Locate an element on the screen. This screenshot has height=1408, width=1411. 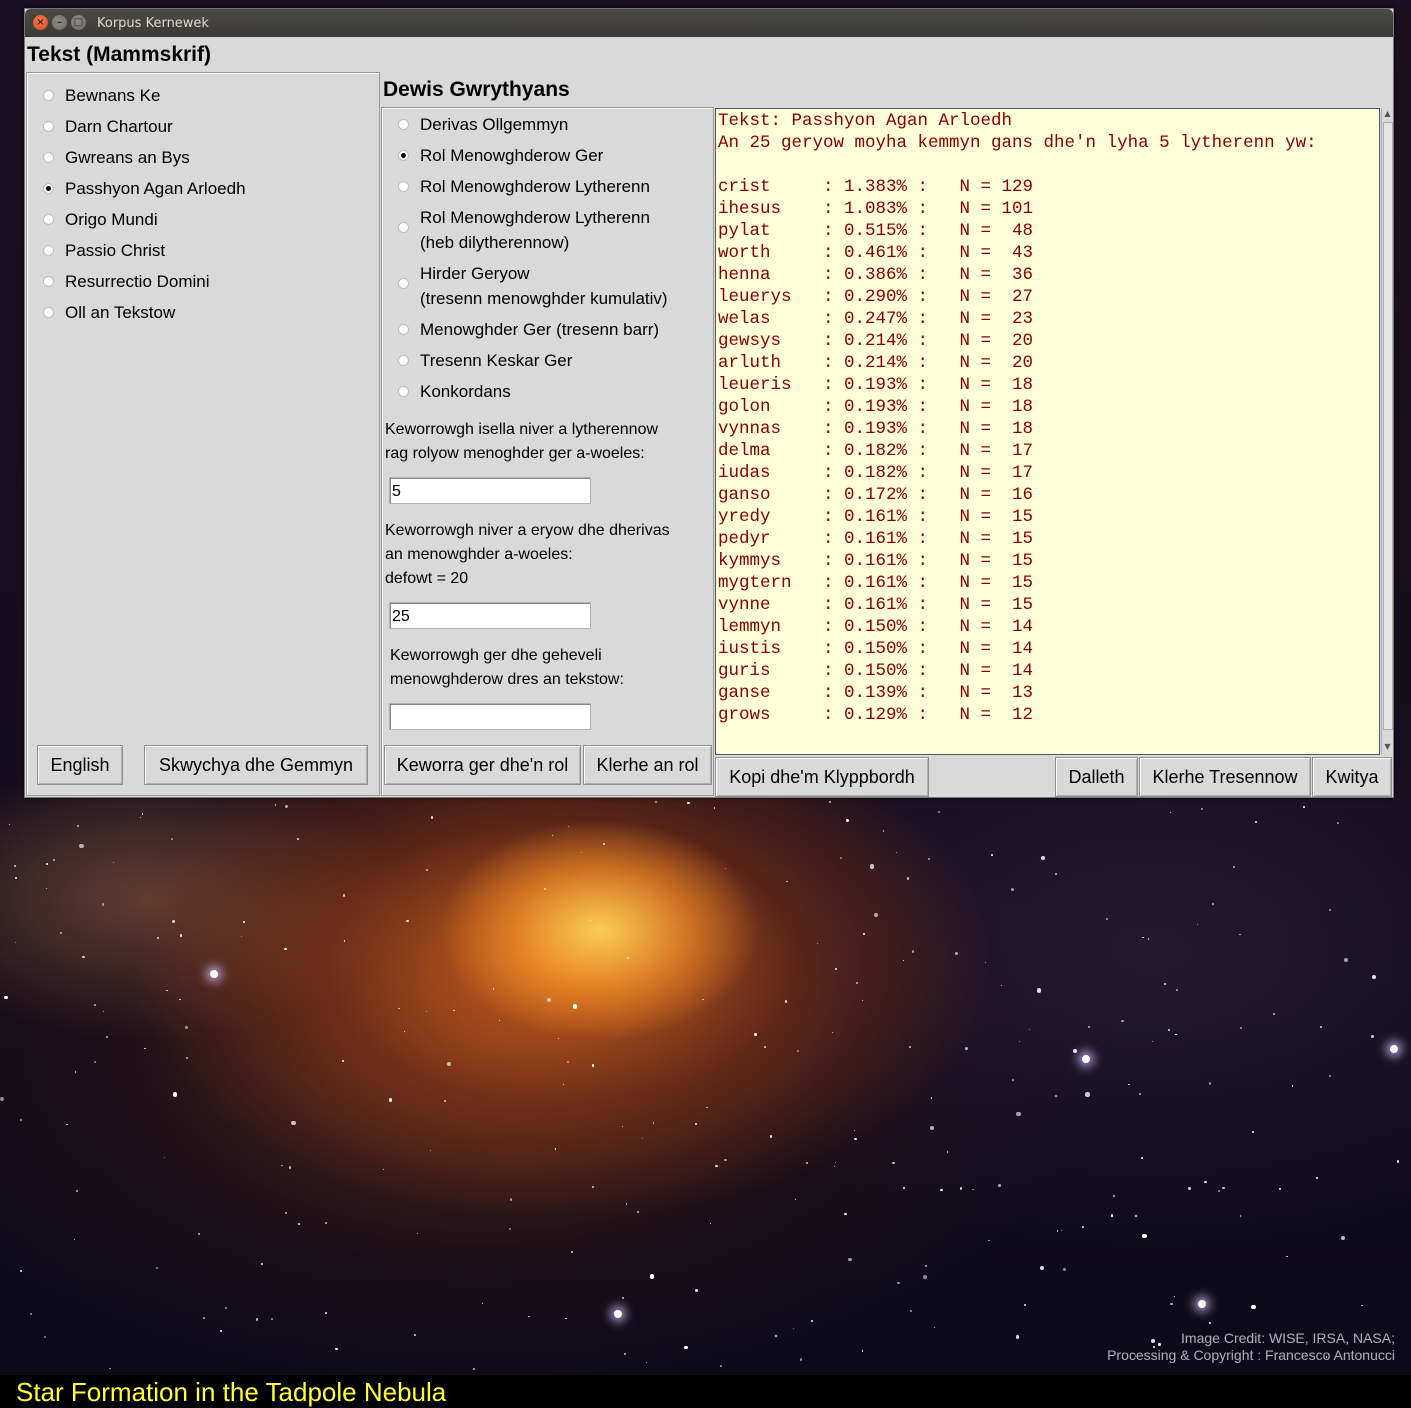
scrollbar-thumb is located at coordinates (1388, 426).